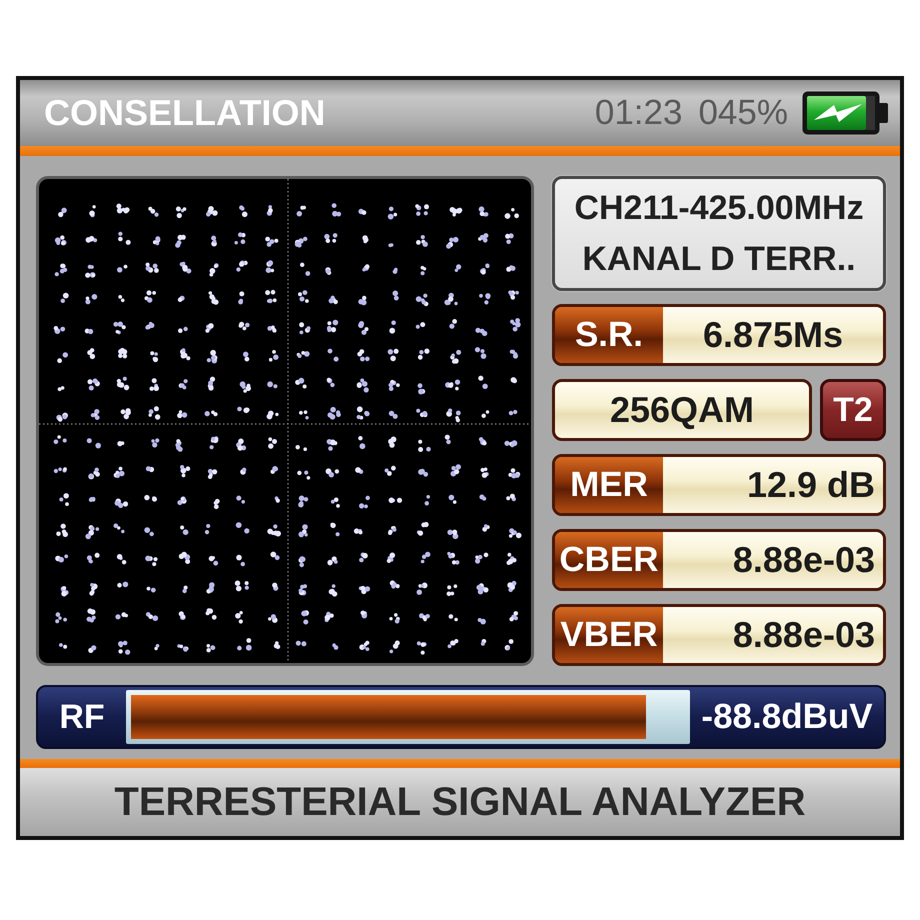 The height and width of the screenshot is (920, 920). I want to click on modulation-value: 256QAM, so click(682, 410).